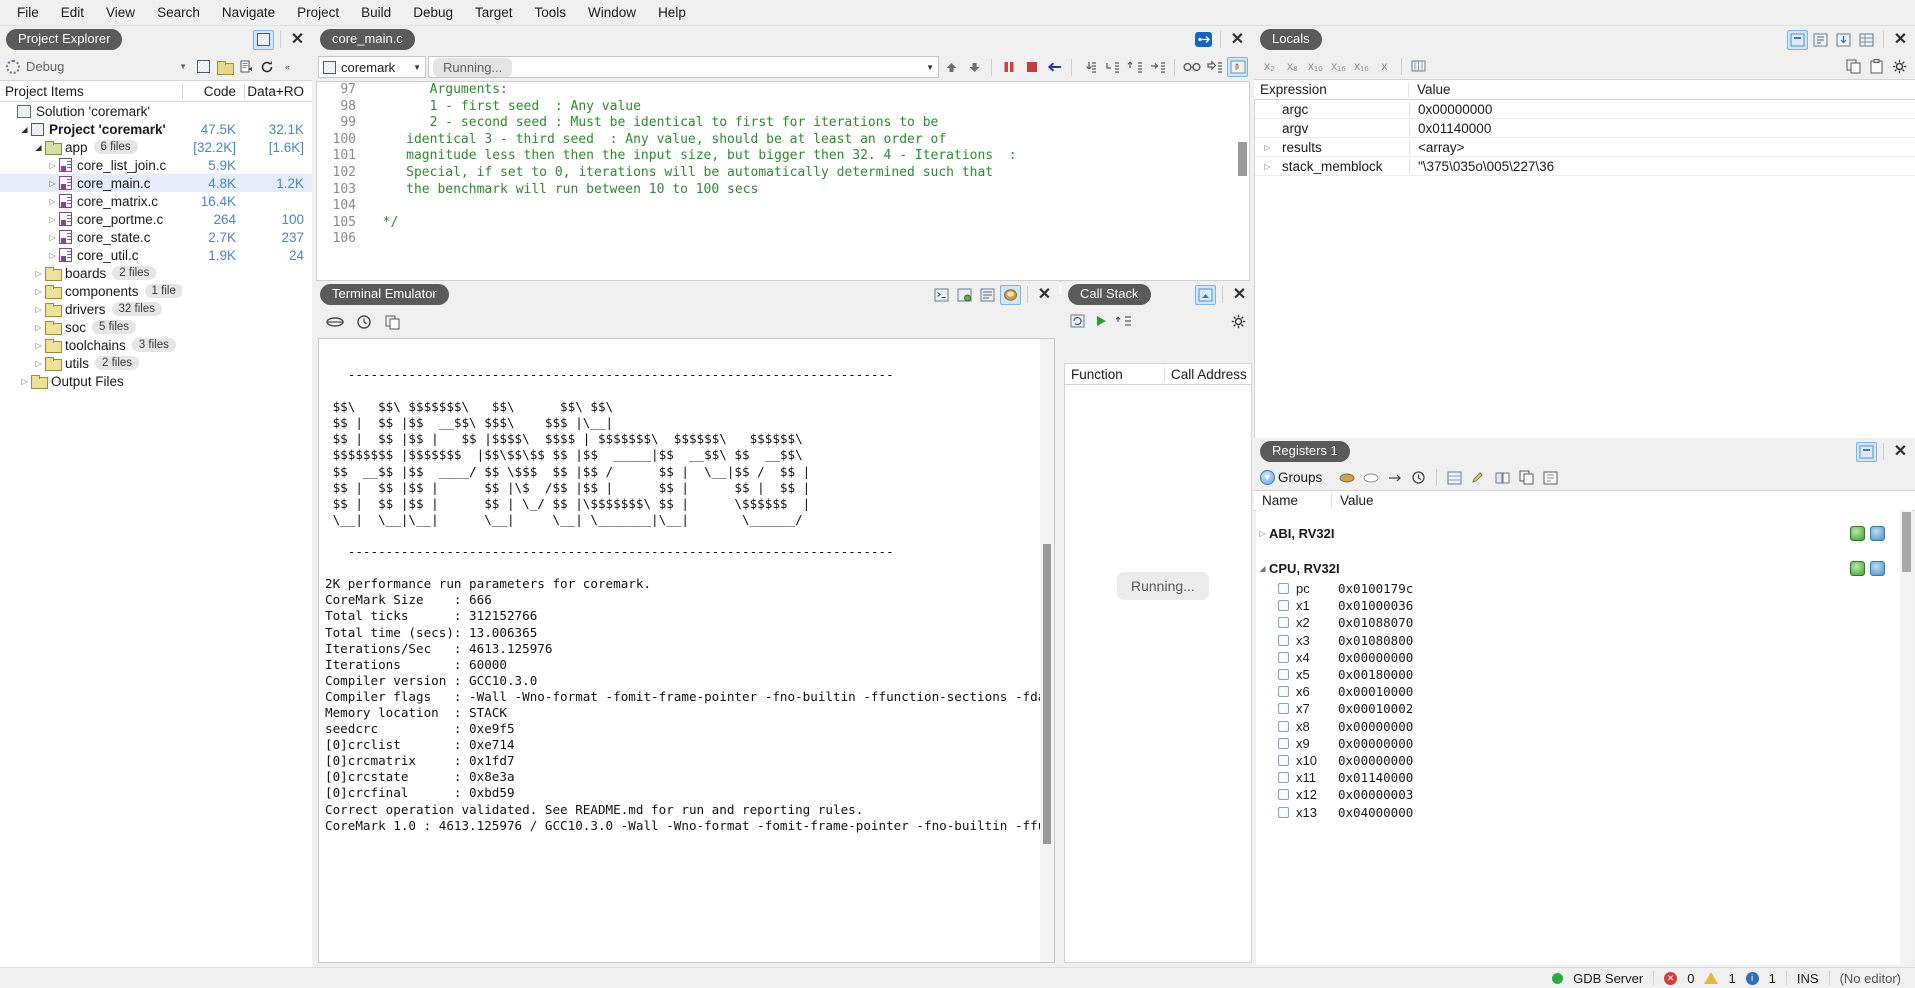  What do you see at coordinates (1361, 66) in the screenshot?
I see `radix-mixed-icon: x₁₆` at bounding box center [1361, 66].